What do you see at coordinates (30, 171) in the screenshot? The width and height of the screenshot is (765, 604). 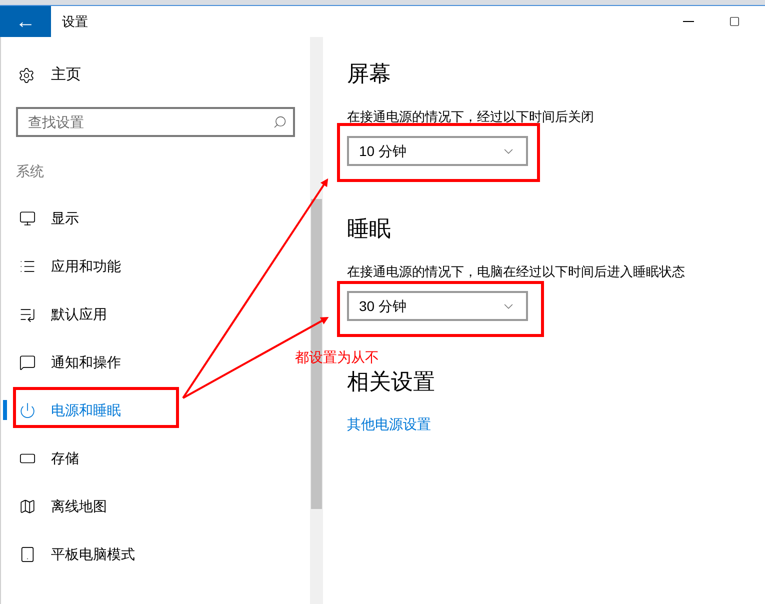 I see `section-label: 系统` at bounding box center [30, 171].